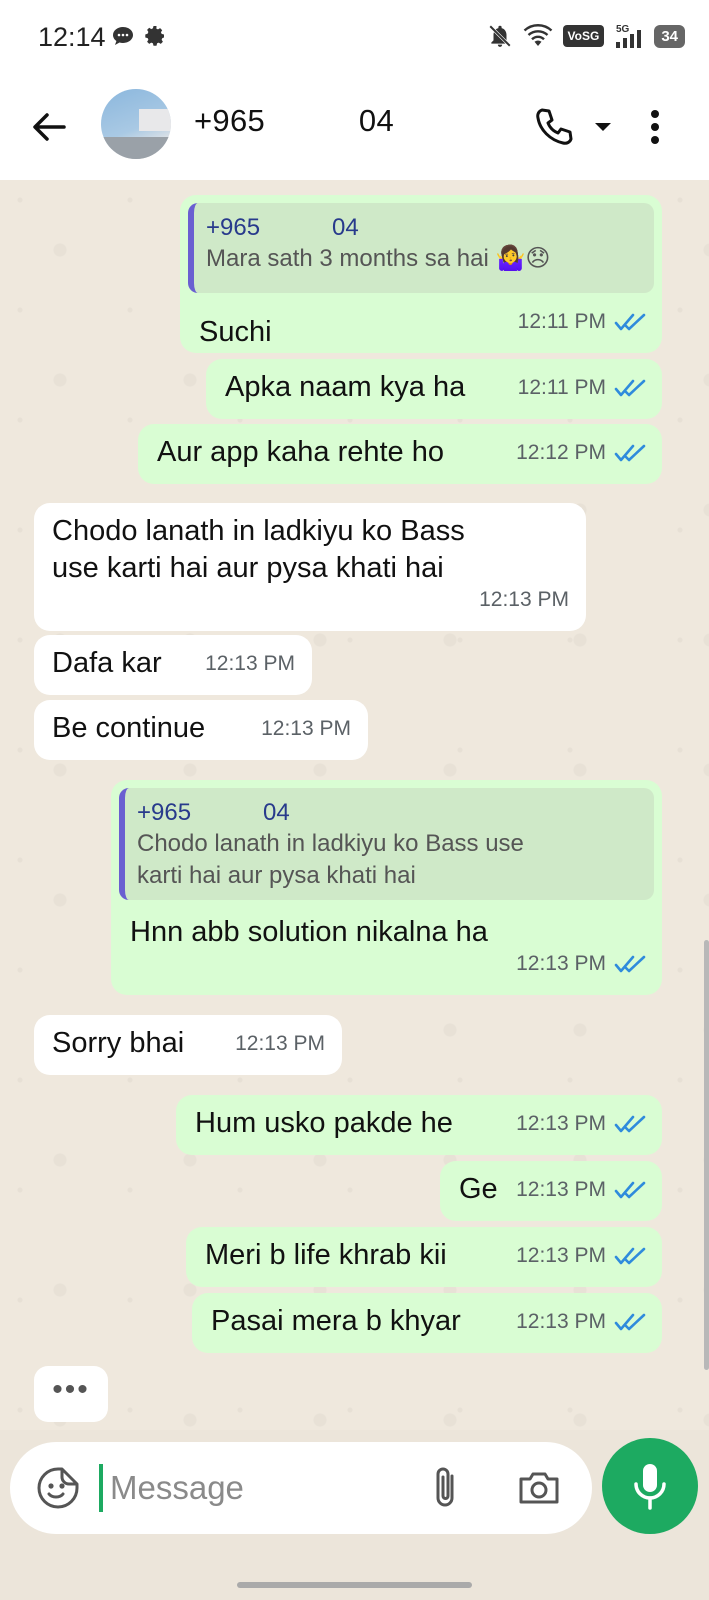 The height and width of the screenshot is (1600, 709). What do you see at coordinates (173, 665) in the screenshot?
I see `message-incoming: Dafa kar 12:13 PM` at bounding box center [173, 665].